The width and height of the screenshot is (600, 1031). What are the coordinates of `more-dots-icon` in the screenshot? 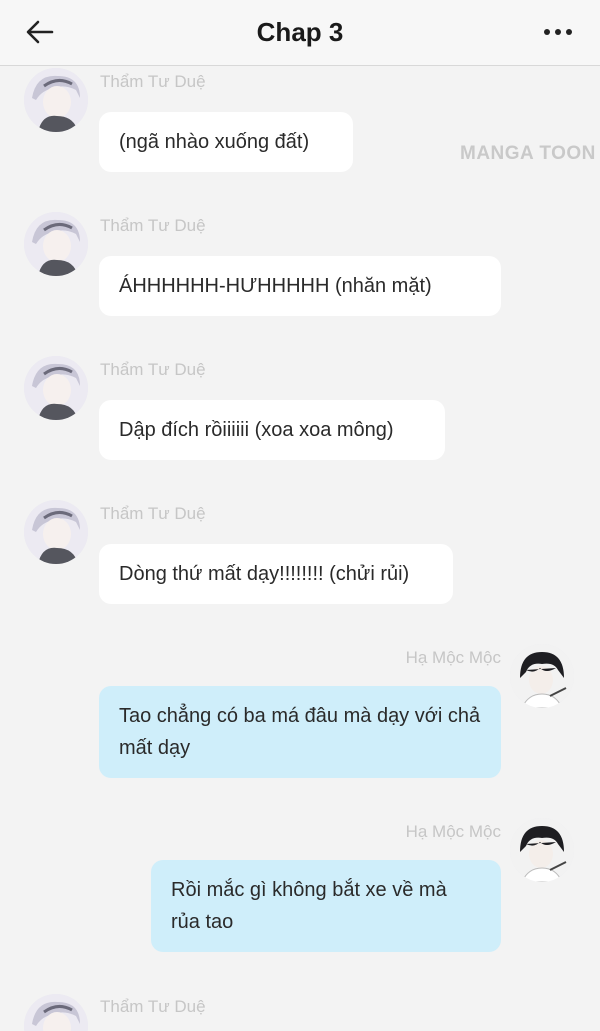 It's located at (558, 32).